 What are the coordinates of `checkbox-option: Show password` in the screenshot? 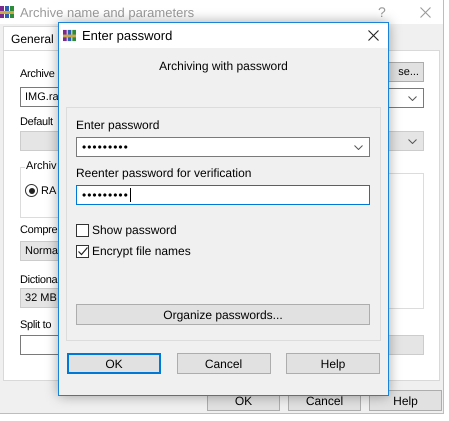 It's located at (223, 230).